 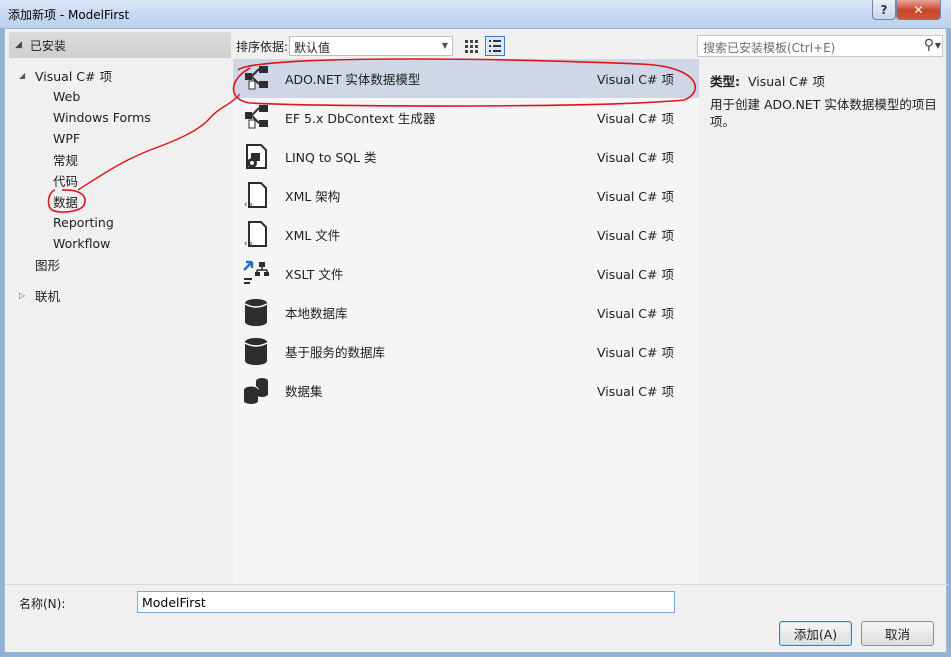 I want to click on tree-item-label: 数据, so click(x=66, y=202).